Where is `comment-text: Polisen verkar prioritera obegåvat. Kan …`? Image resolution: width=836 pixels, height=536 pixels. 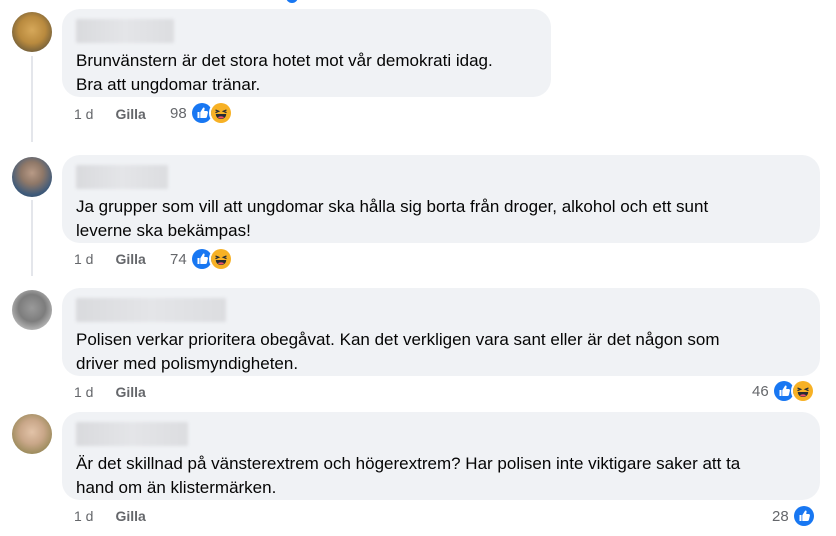
comment-text: Polisen verkar prioritera obegåvat. Kan … is located at coordinates (398, 351).